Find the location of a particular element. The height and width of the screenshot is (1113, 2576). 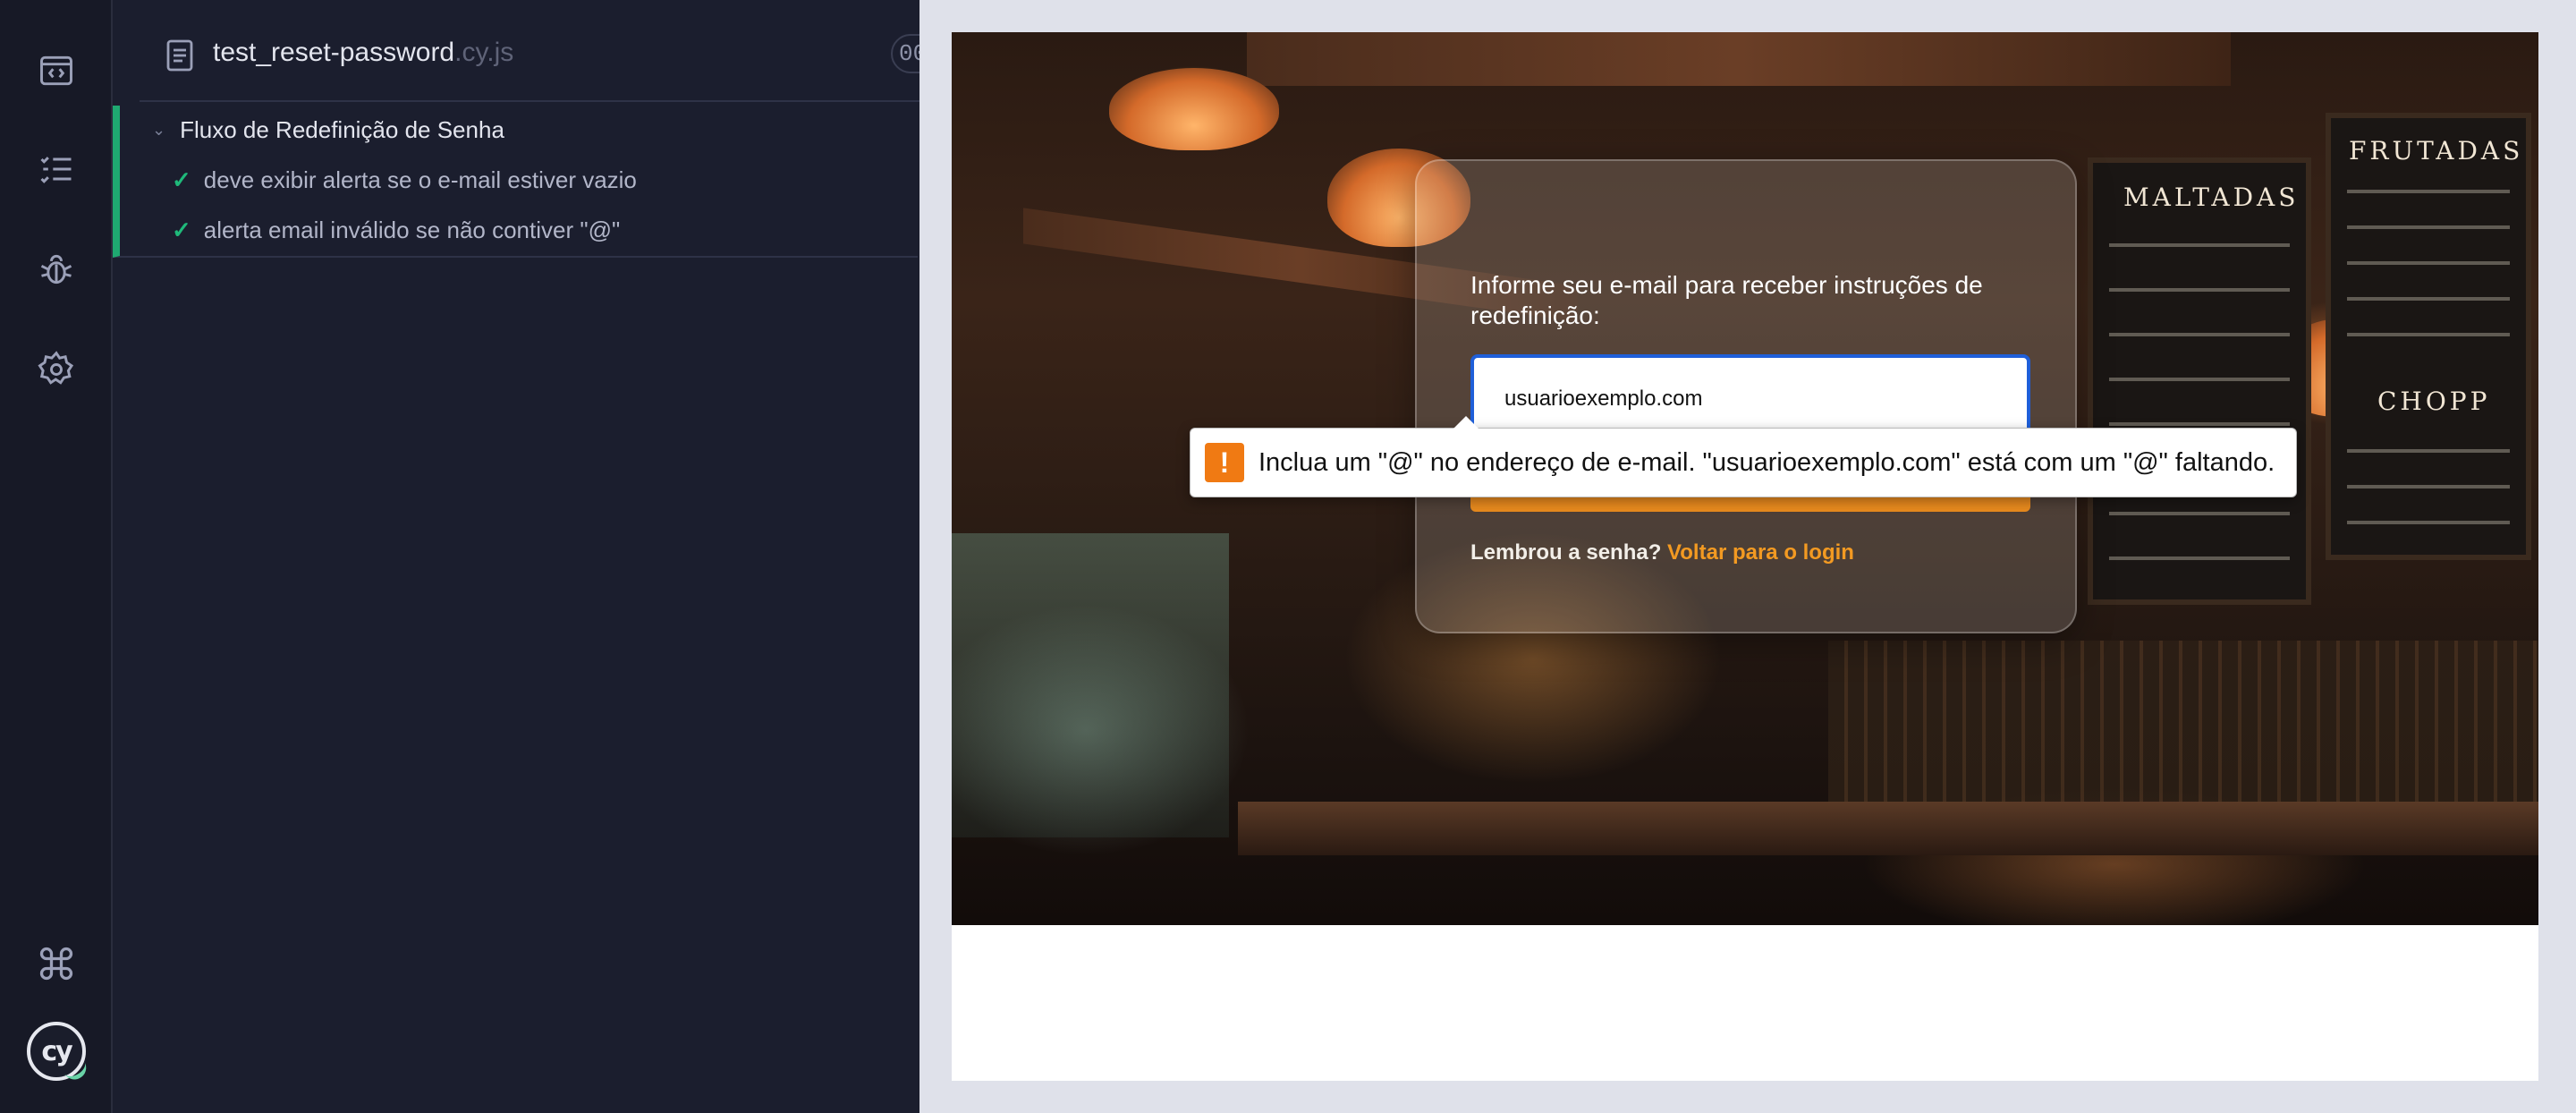

spec-file-name: test_reset-password.cy.js is located at coordinates (363, 53).